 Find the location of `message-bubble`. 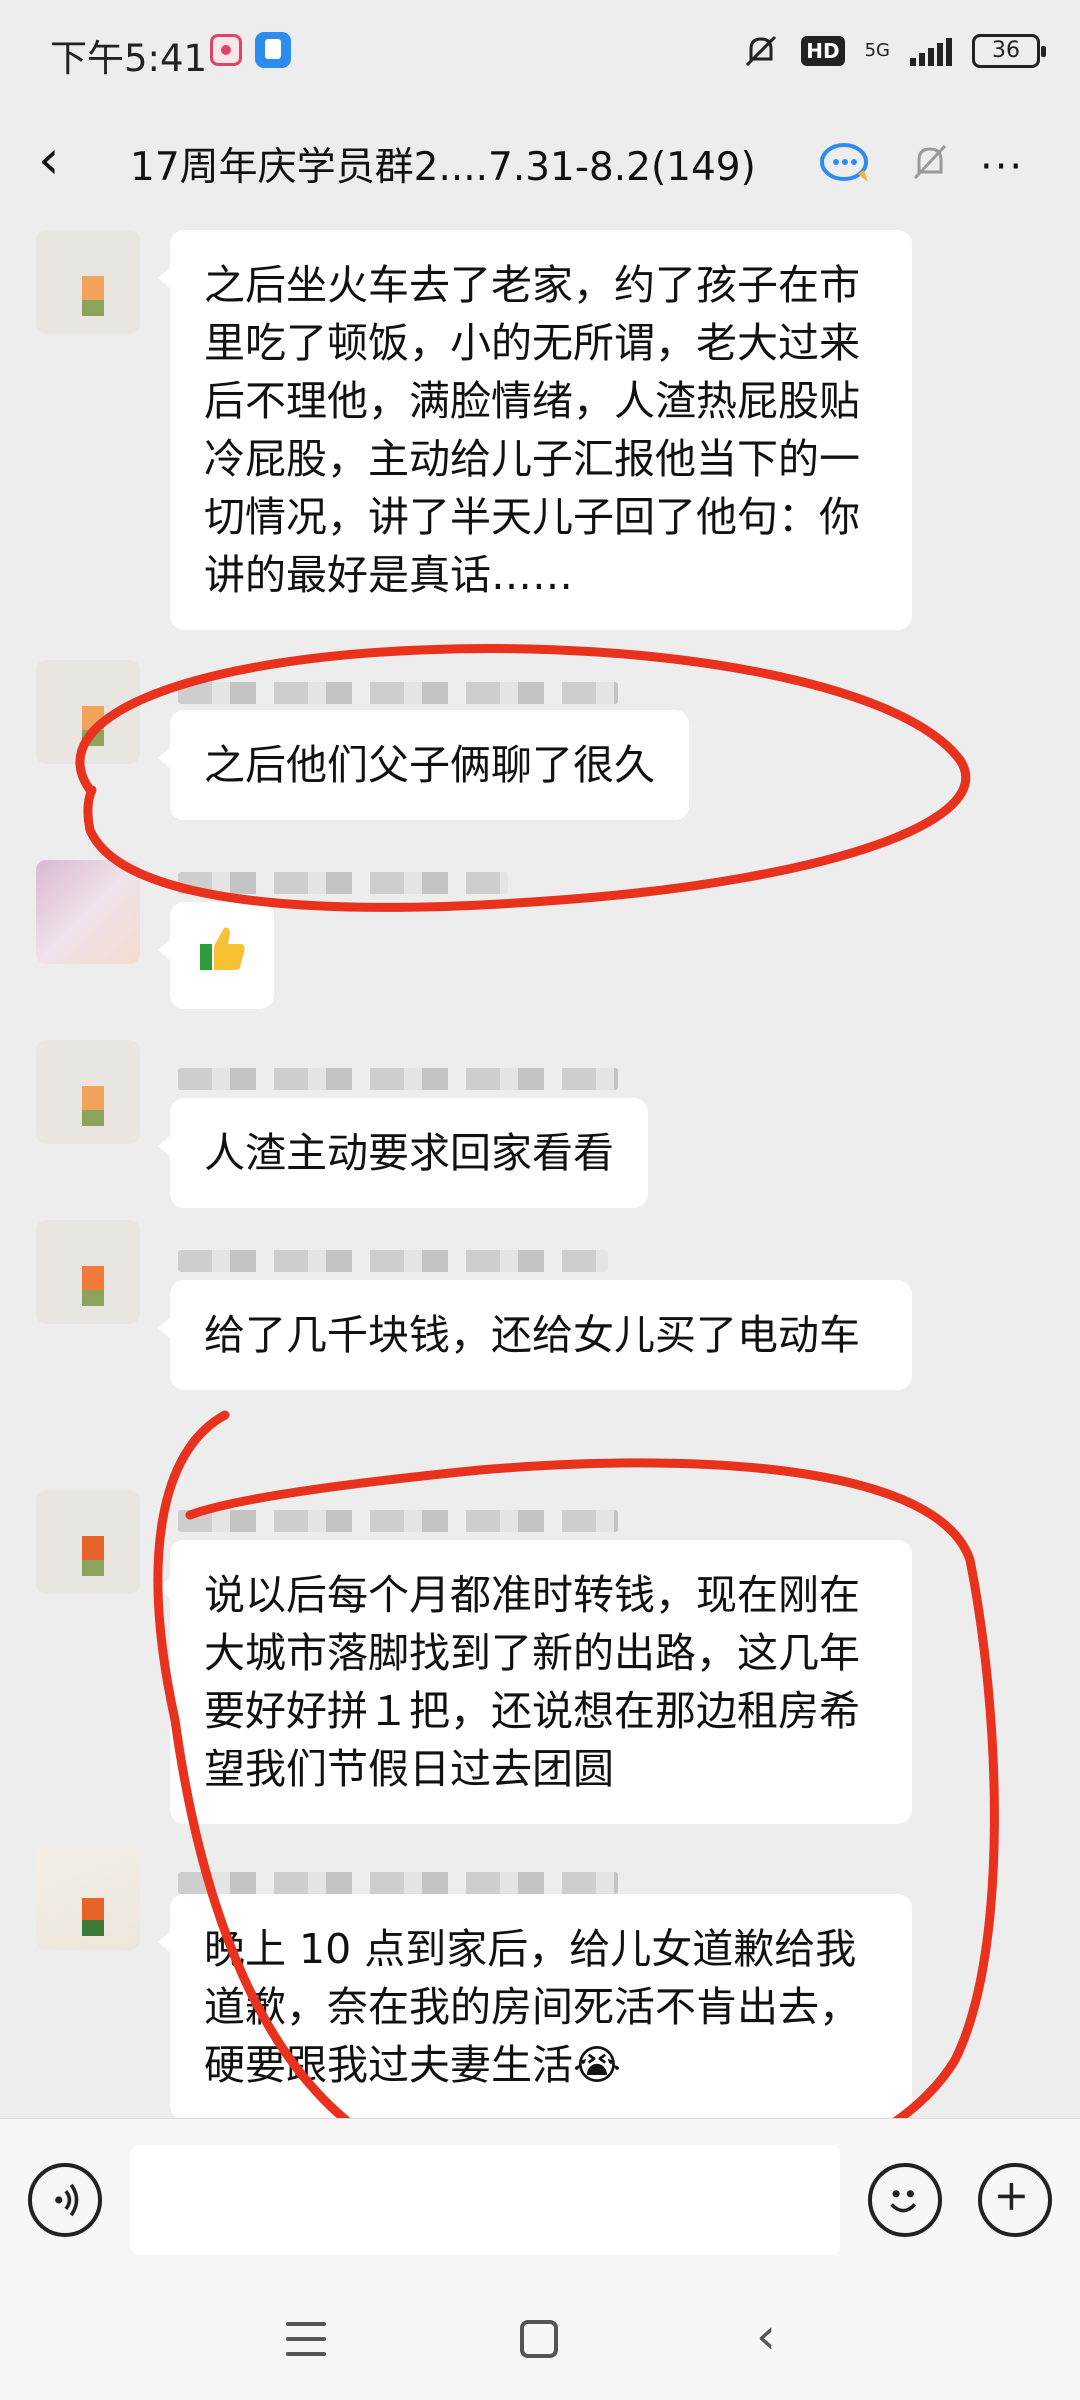

message-bubble is located at coordinates (216, 955).